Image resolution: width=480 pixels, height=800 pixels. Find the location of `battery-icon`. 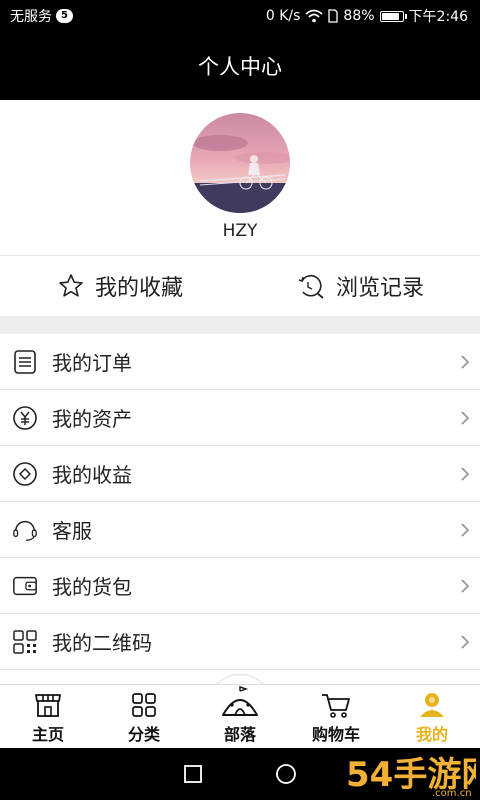

battery-icon is located at coordinates (393, 16).